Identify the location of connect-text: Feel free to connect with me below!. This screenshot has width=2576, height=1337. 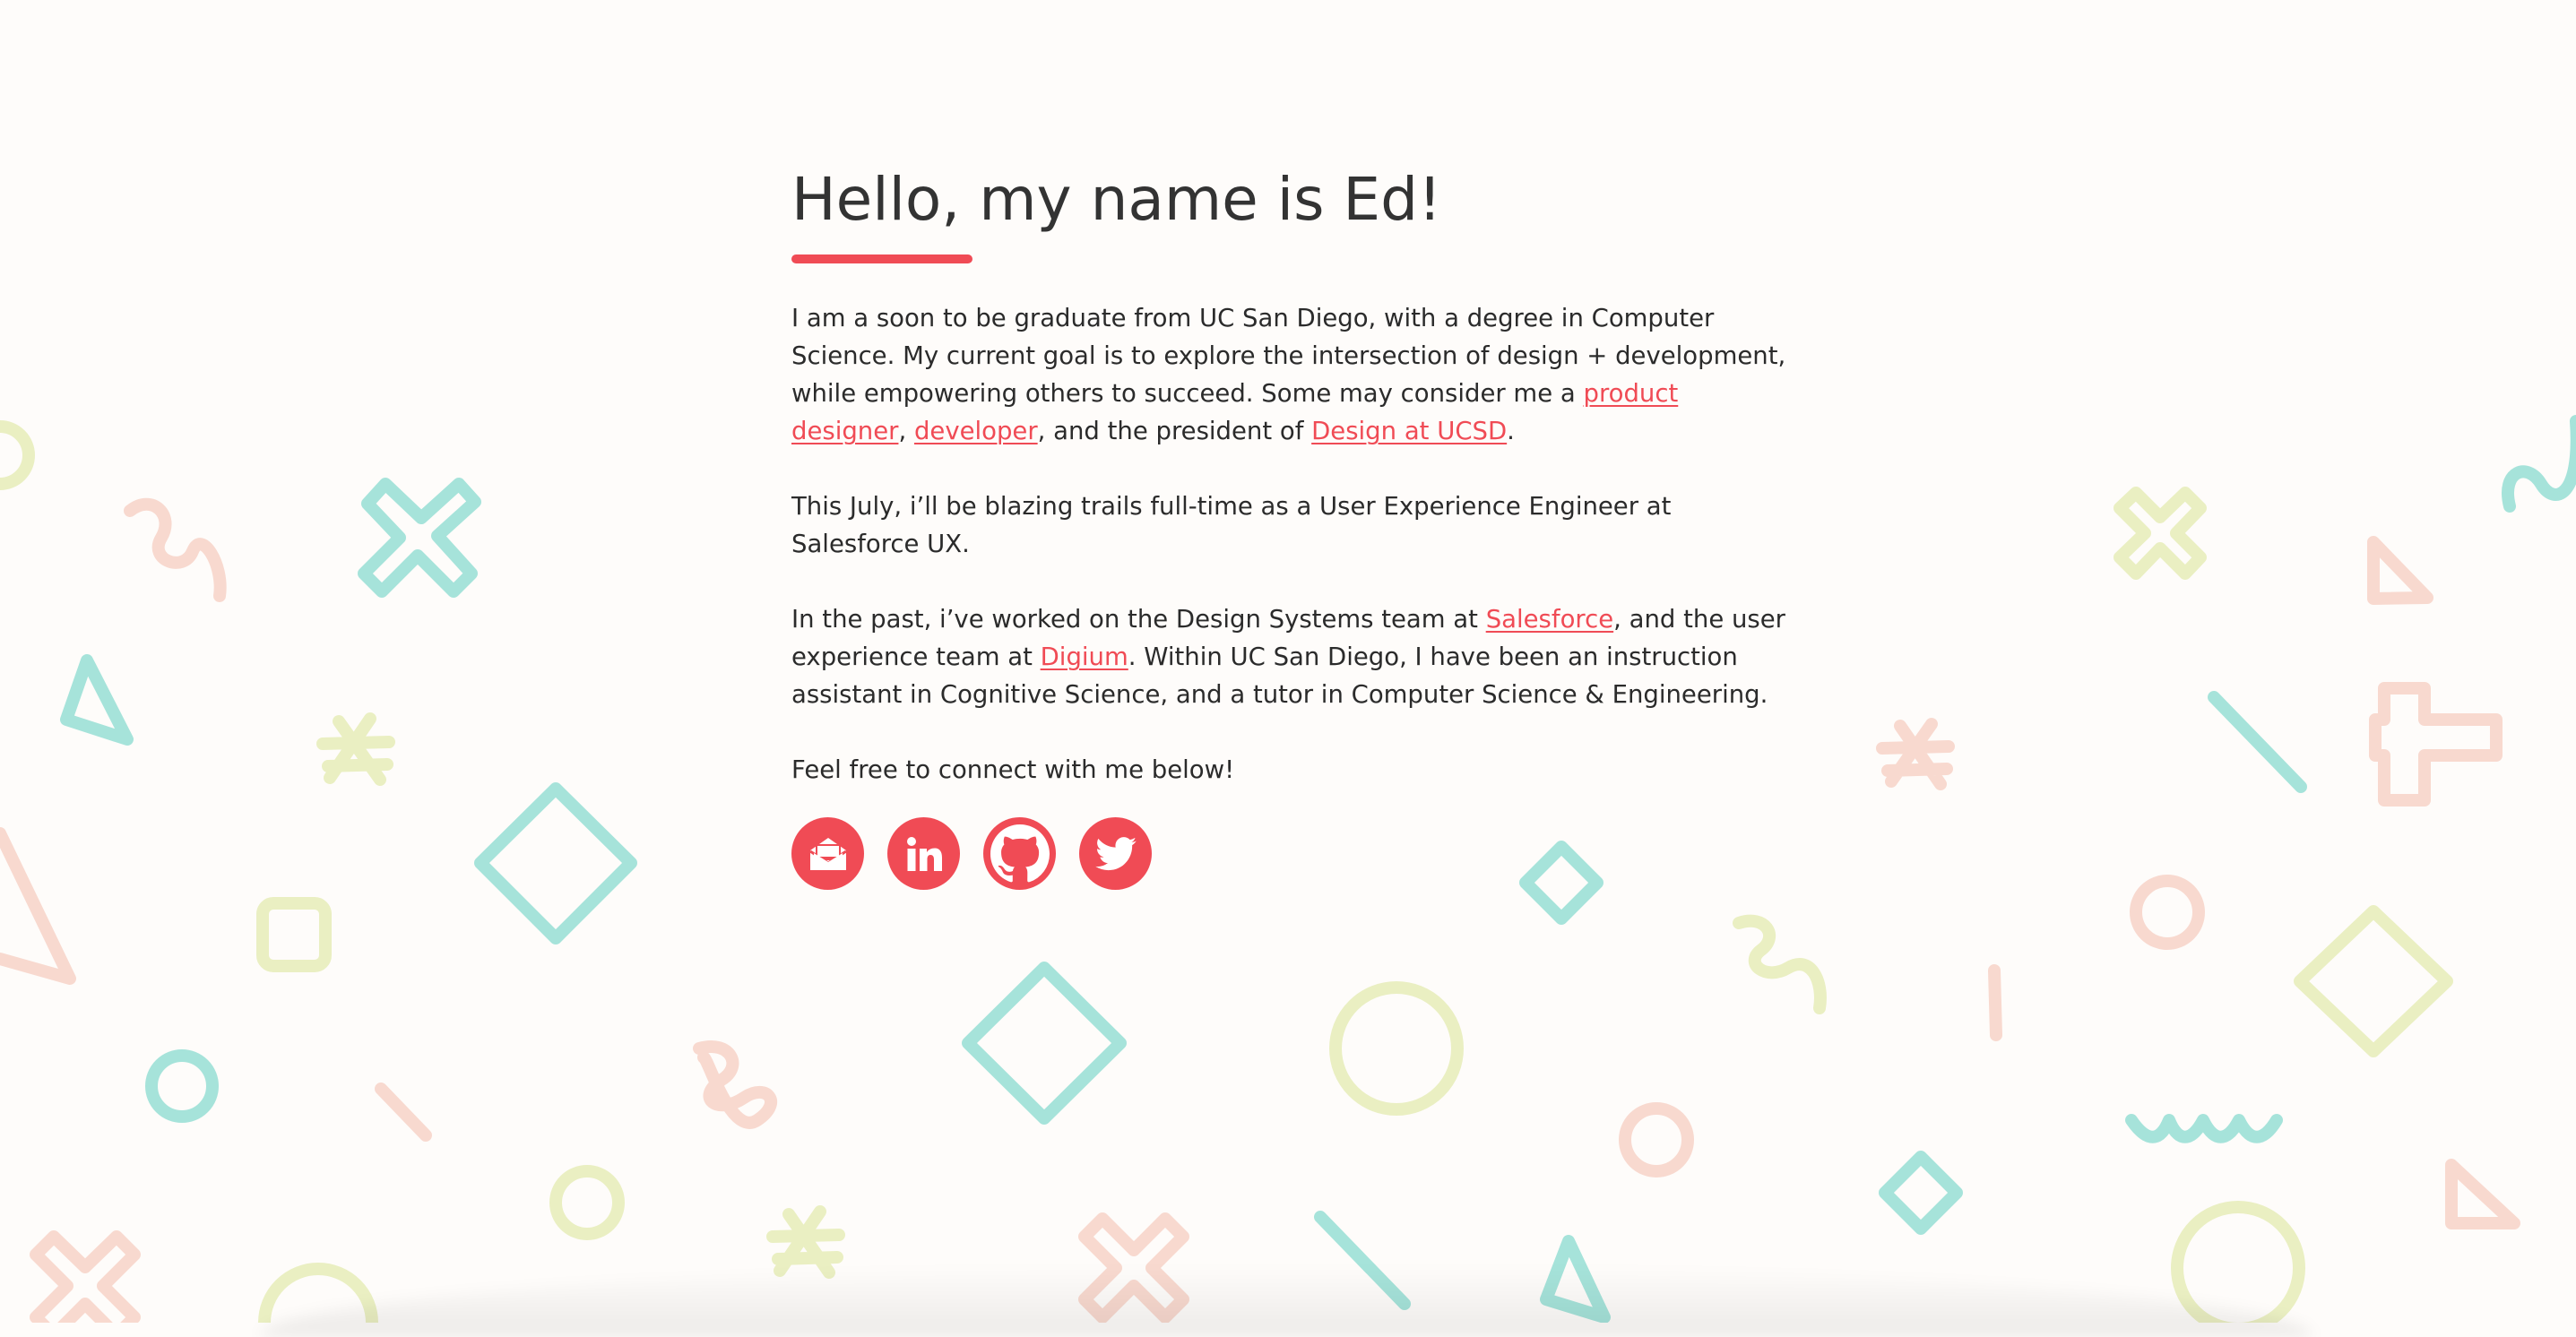
(1013, 770).